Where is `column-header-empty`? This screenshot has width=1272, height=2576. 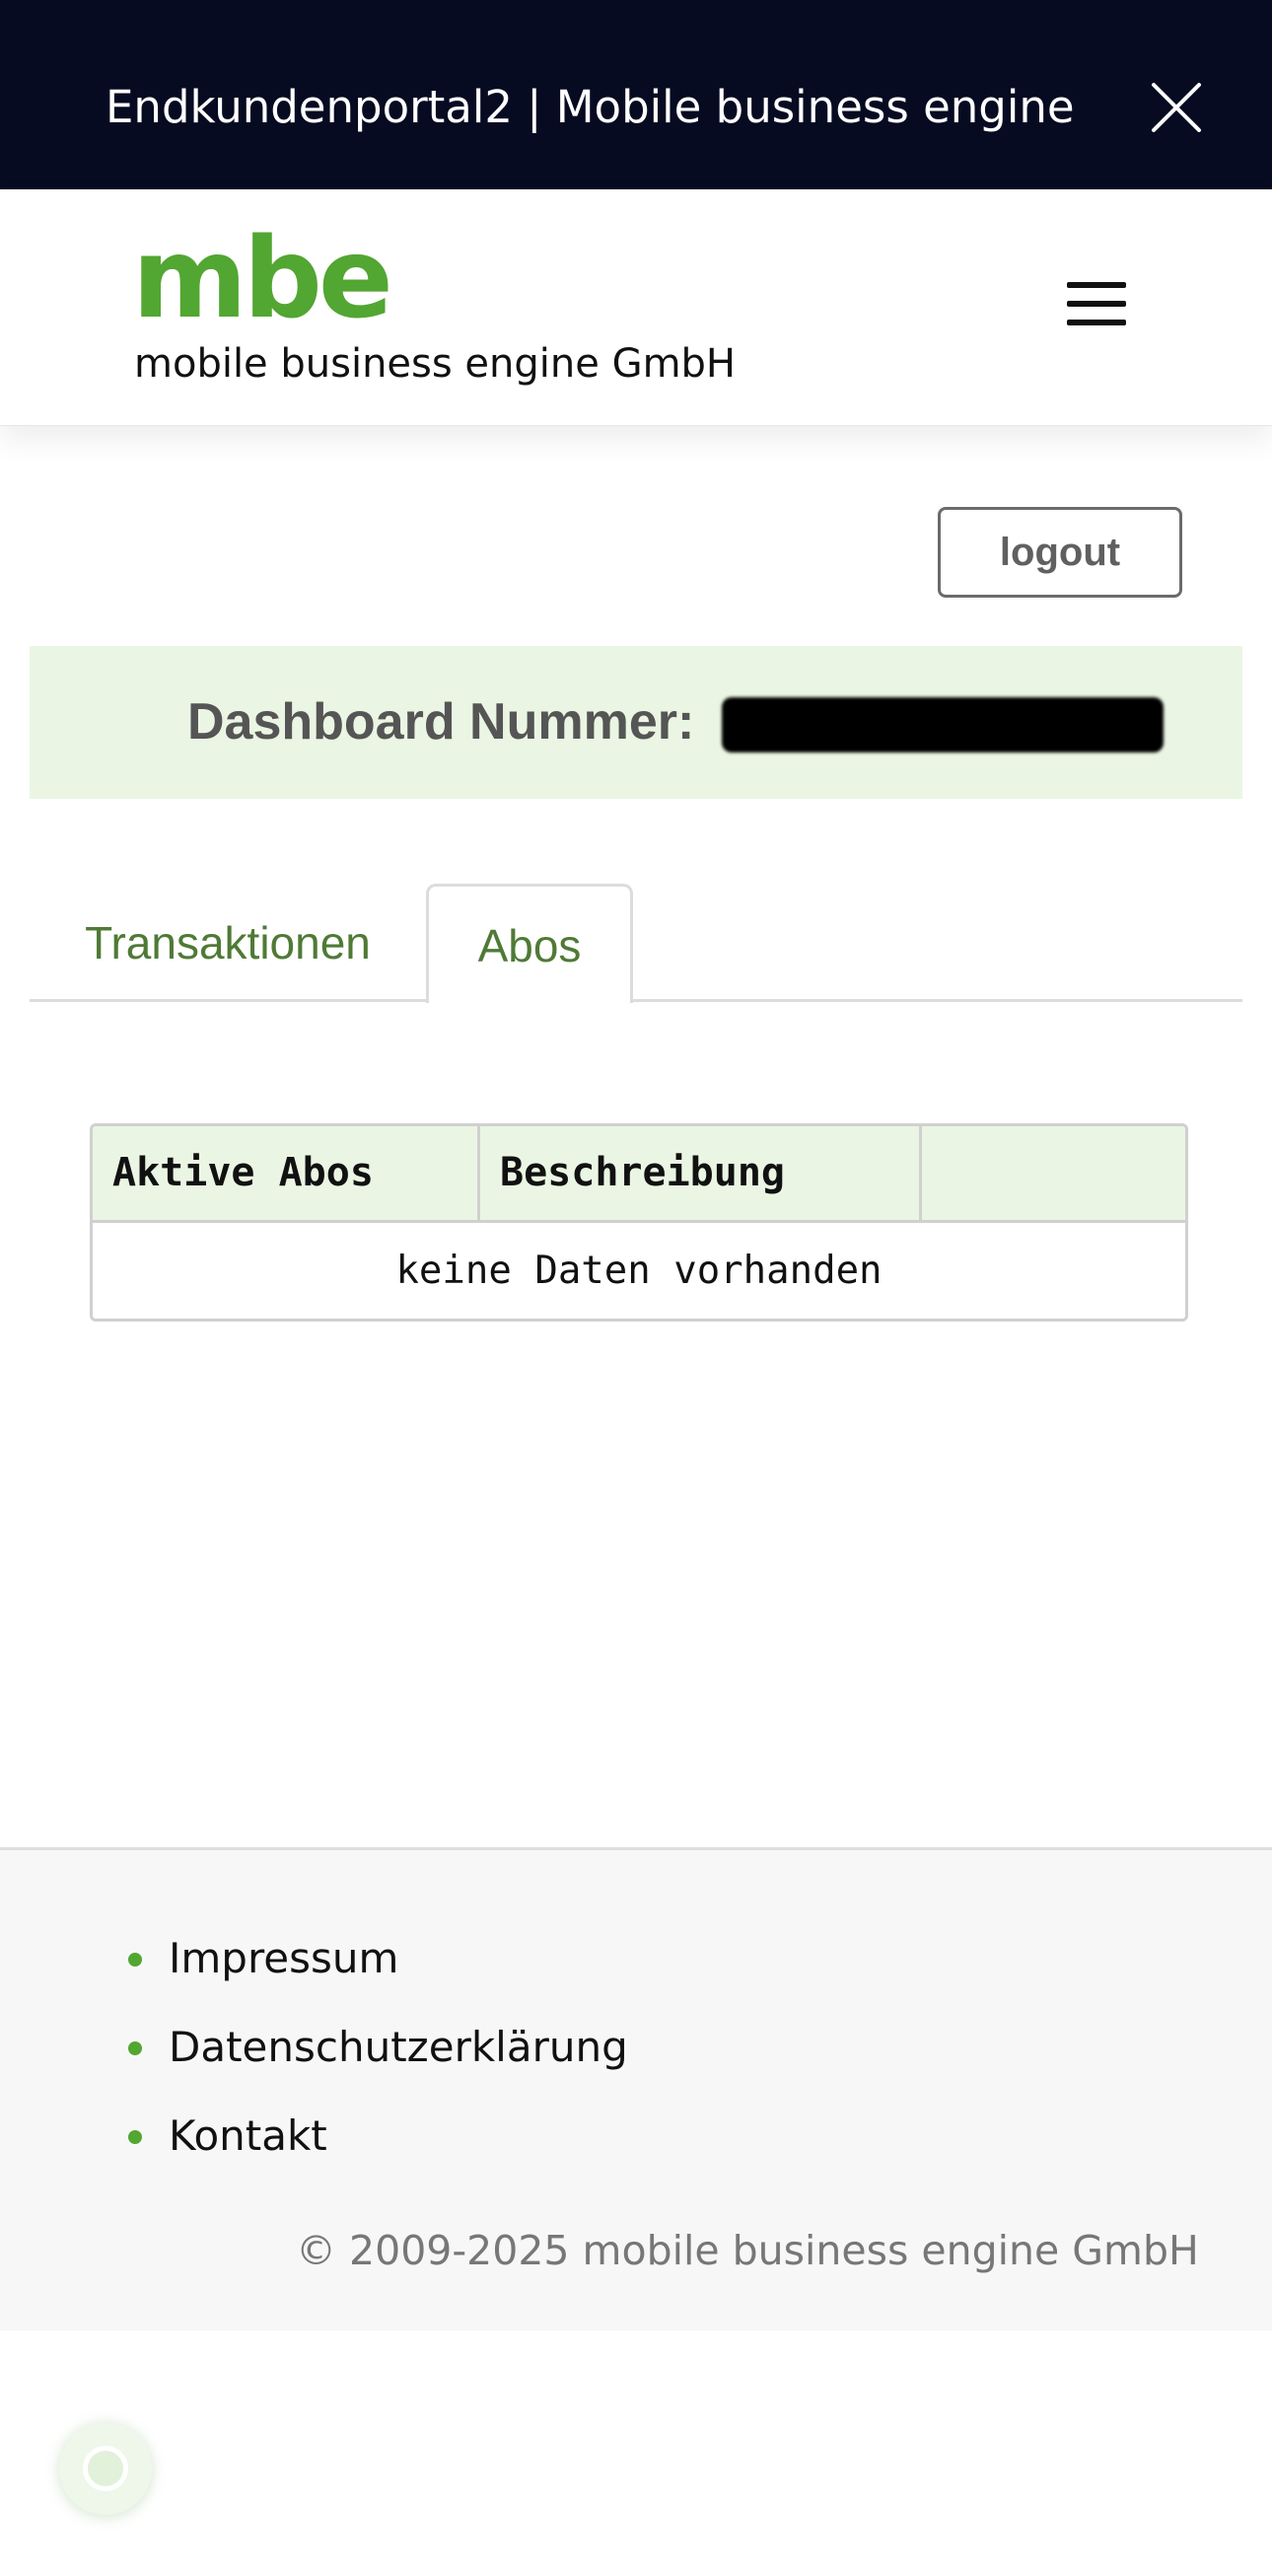
column-header-empty is located at coordinates (1053, 1173).